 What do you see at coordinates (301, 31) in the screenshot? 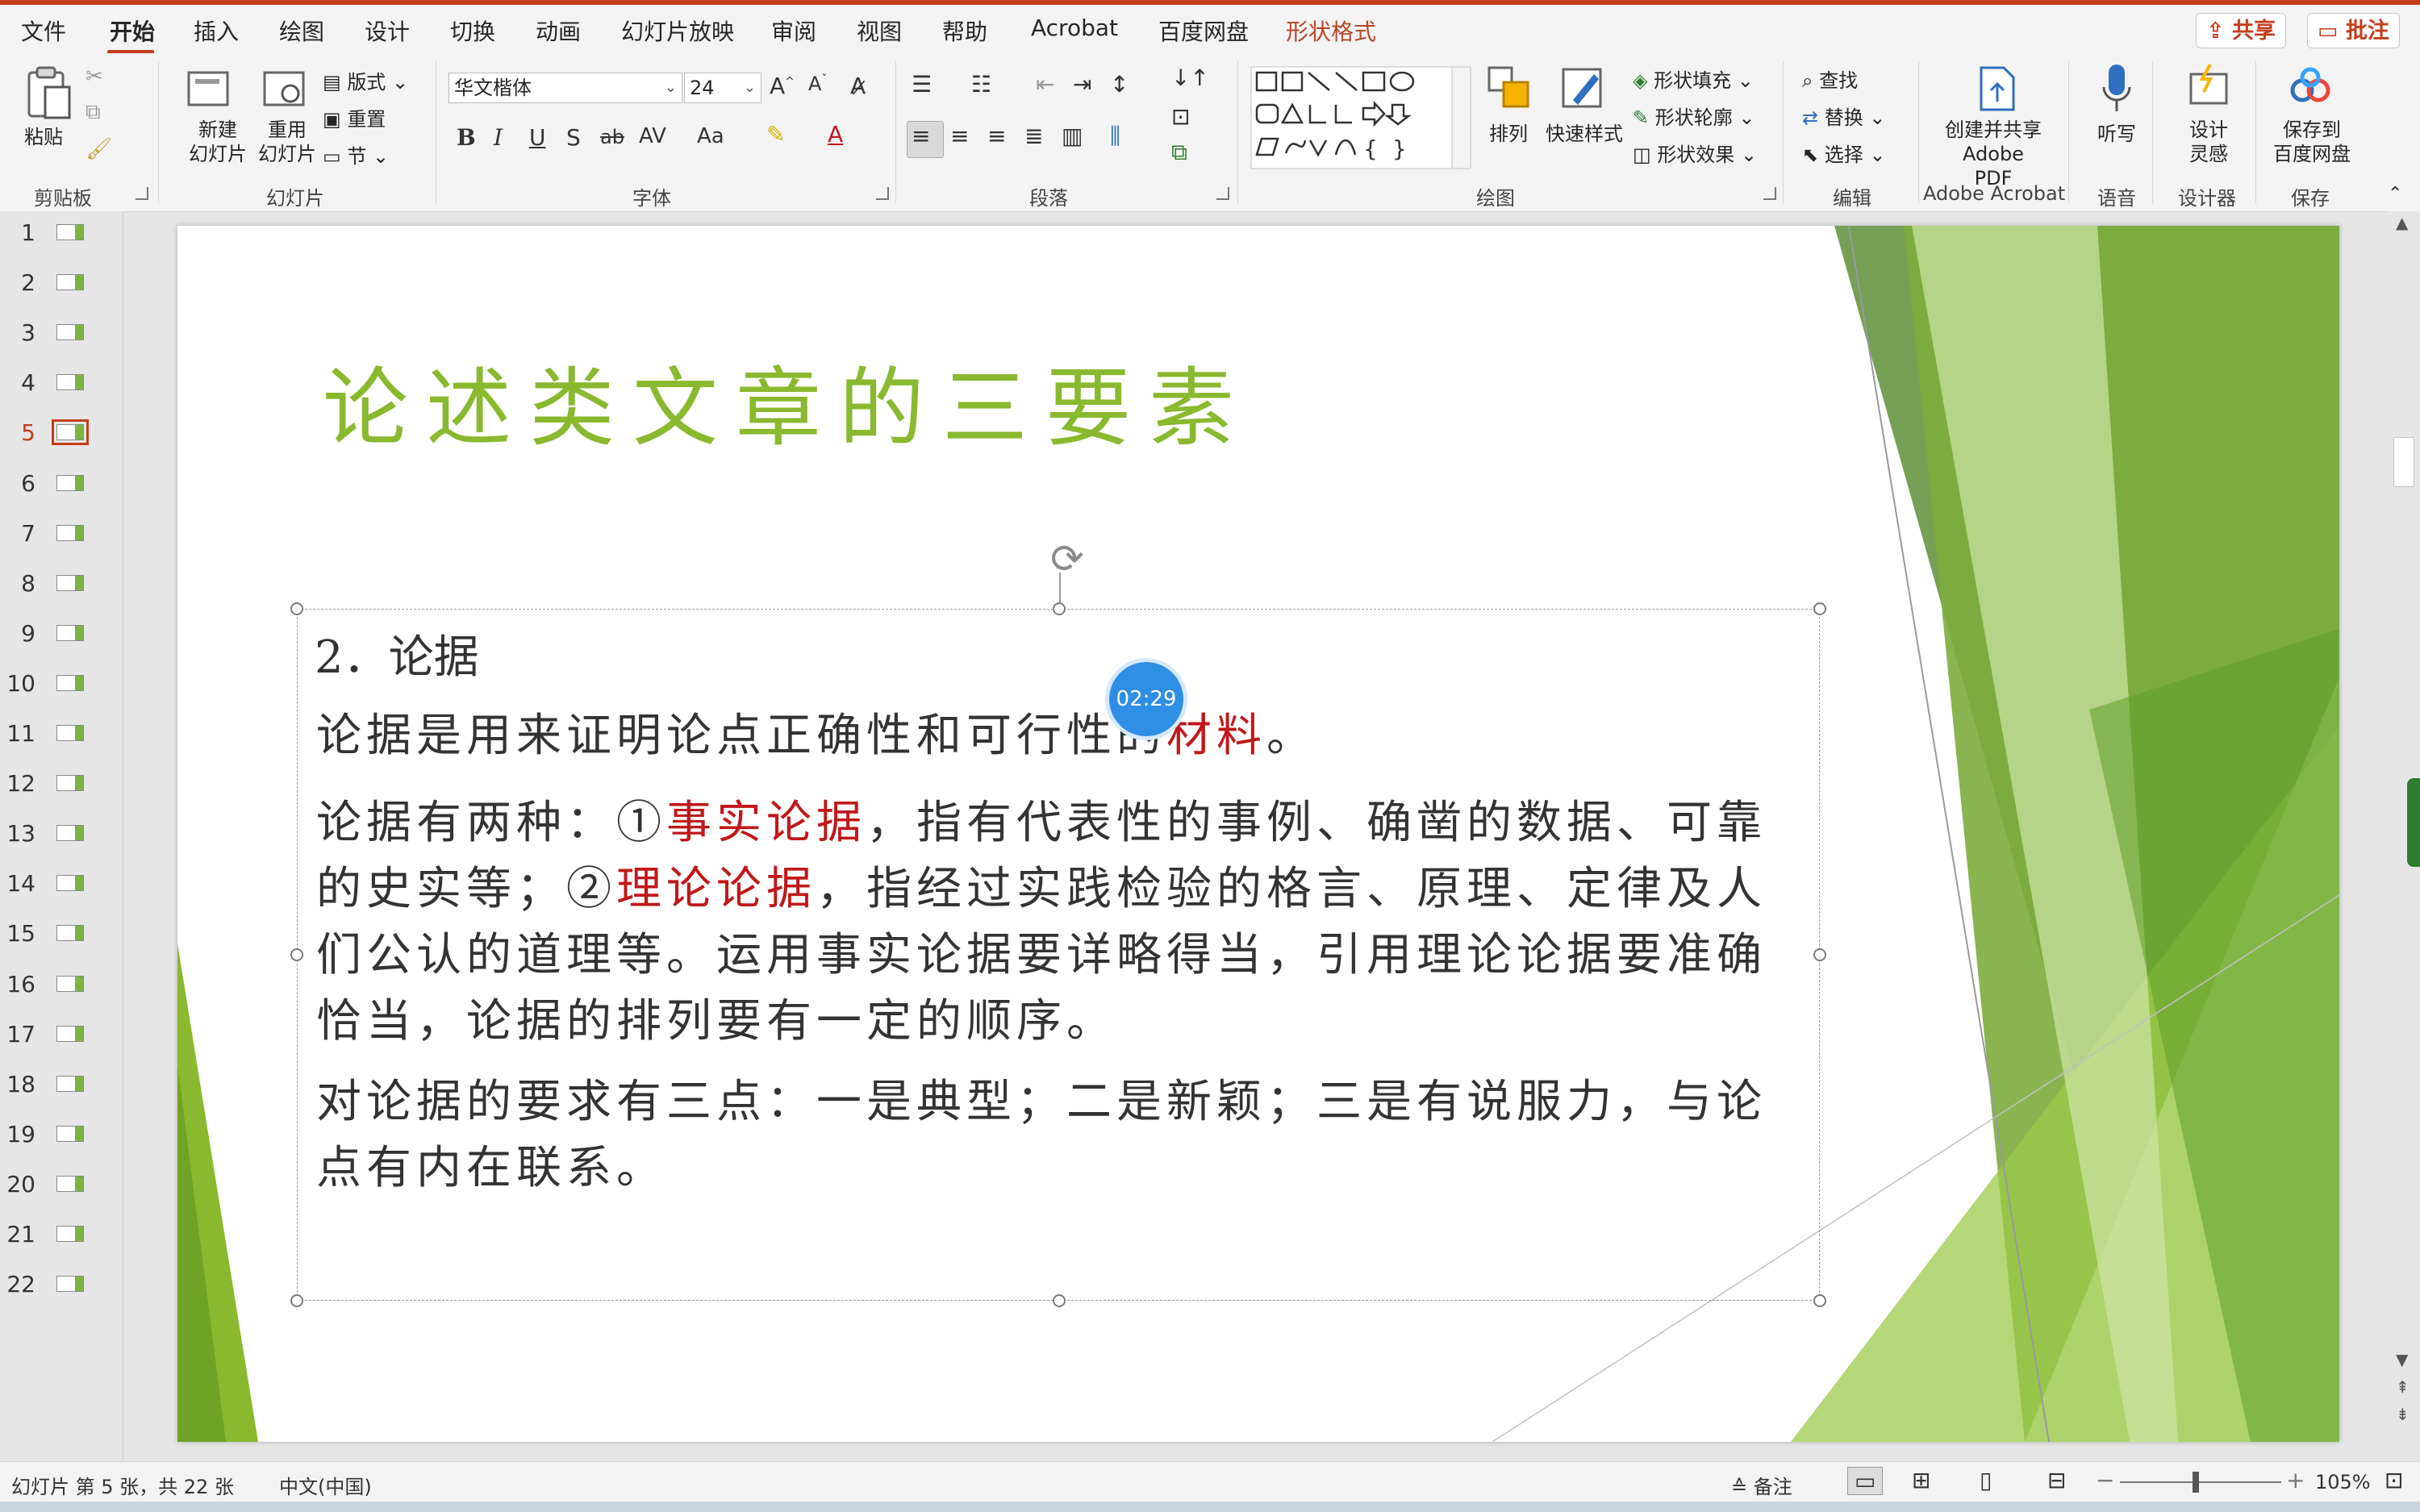
I see `tab-draw: 绘图` at bounding box center [301, 31].